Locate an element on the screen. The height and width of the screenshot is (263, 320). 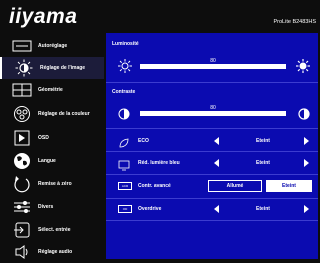
speaker-icon is located at coordinates (22, 252).